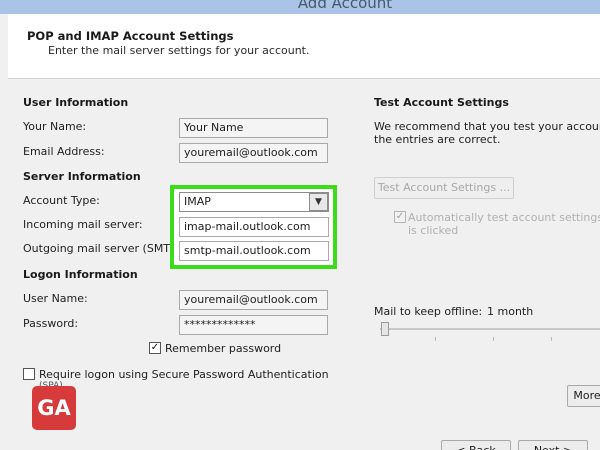 The width and height of the screenshot is (600, 450). I want to click on account-type-select: IMAP, so click(254, 202).